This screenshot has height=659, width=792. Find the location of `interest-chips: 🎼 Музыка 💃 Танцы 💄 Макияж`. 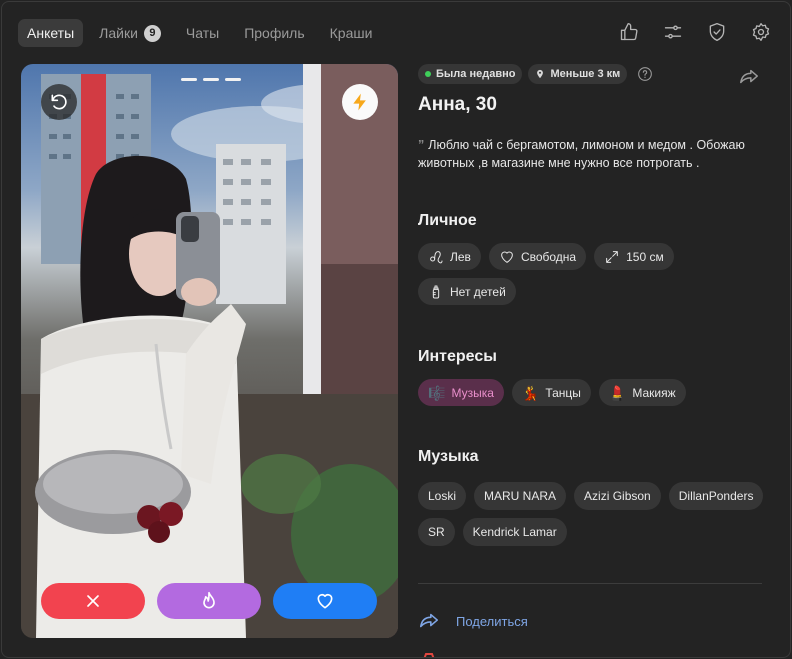

interest-chips: 🎼 Музыка 💃 Танцы 💄 Макияж is located at coordinates (593, 392).